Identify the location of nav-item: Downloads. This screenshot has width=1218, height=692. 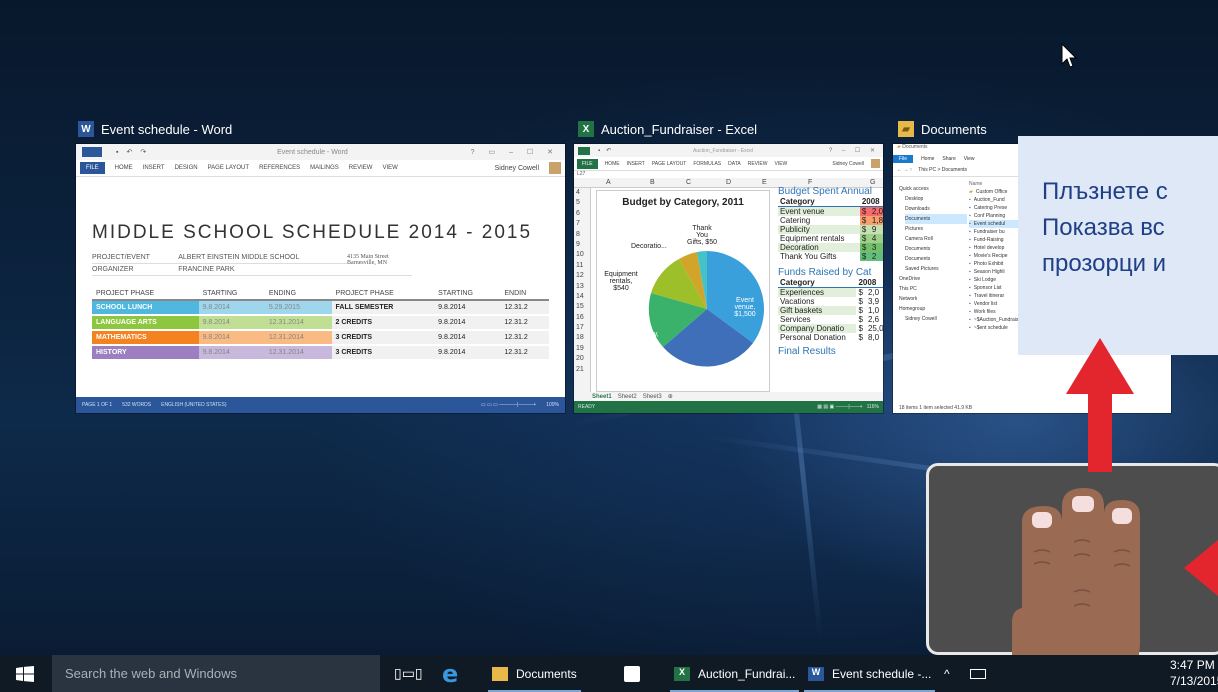
(936, 209).